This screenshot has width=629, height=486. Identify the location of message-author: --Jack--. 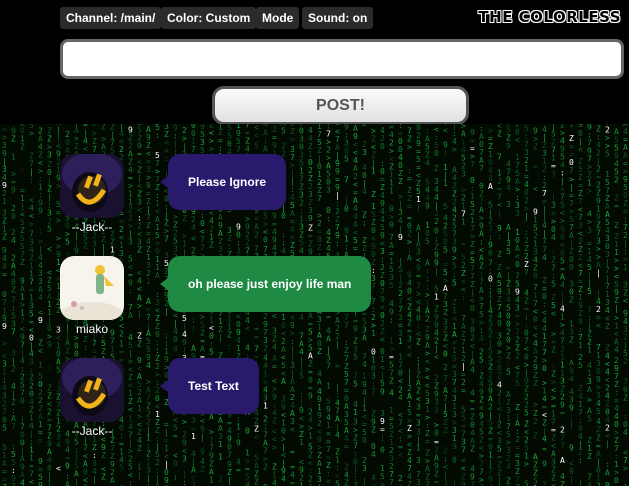
(92, 194).